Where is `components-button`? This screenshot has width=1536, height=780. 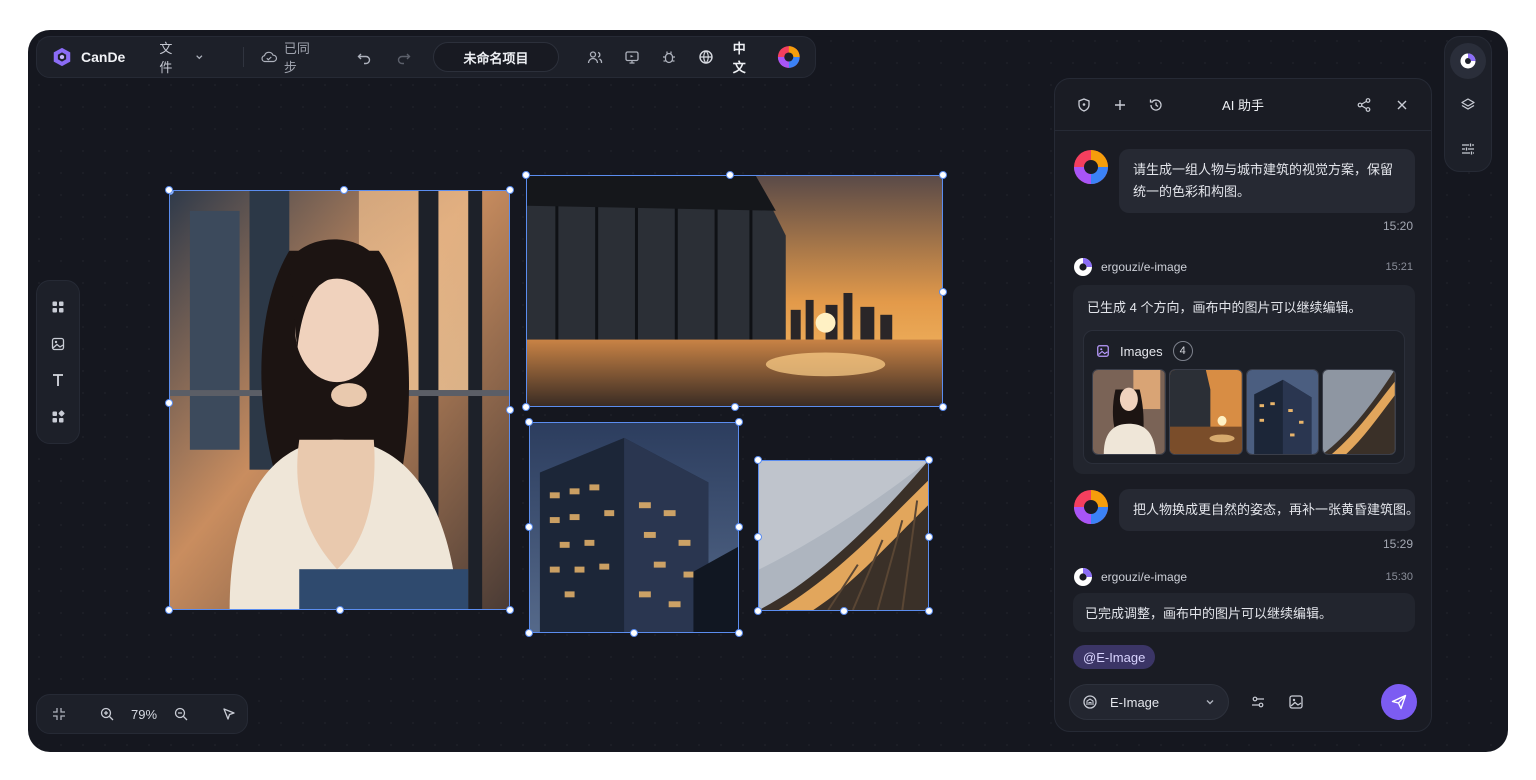
components-button is located at coordinates (58, 417).